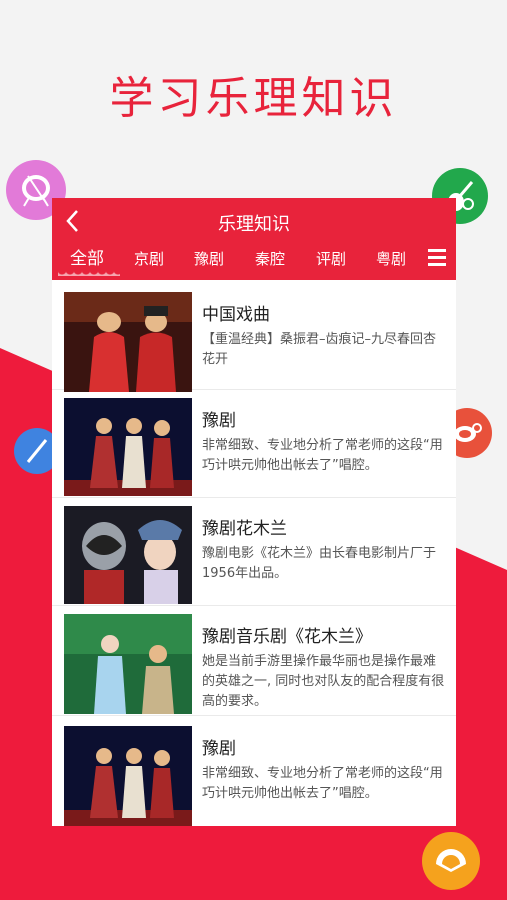  What do you see at coordinates (270, 258) in the screenshot?
I see `tab-qinqiang: 秦腔` at bounding box center [270, 258].